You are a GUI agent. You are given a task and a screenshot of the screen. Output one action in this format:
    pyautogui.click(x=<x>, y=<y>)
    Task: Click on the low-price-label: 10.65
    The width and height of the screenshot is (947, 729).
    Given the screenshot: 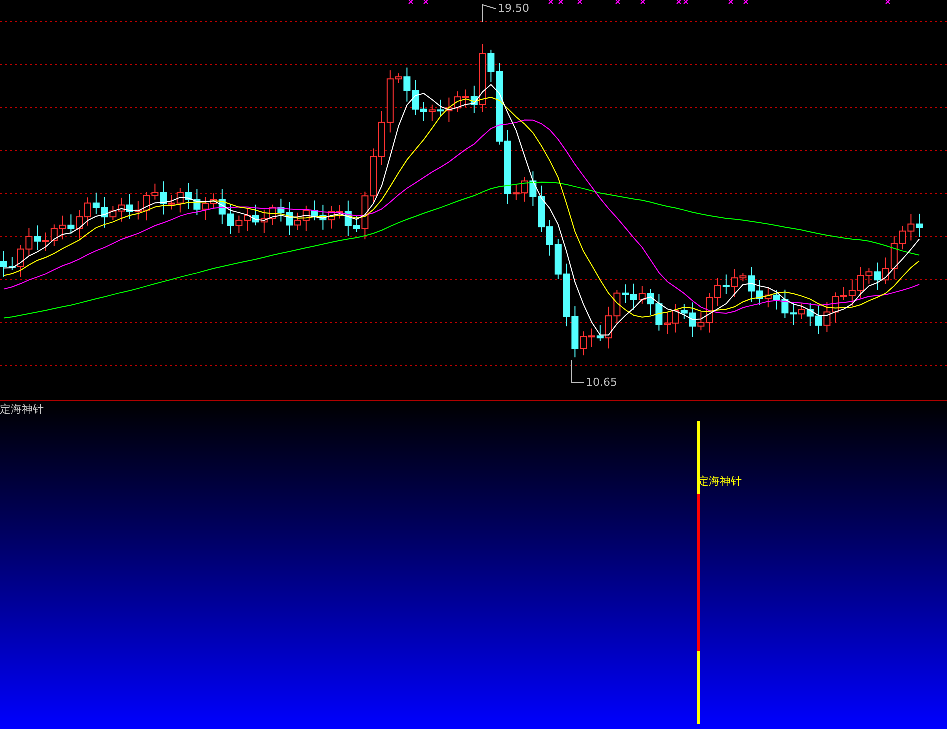 What is the action you would take?
    pyautogui.click(x=602, y=383)
    